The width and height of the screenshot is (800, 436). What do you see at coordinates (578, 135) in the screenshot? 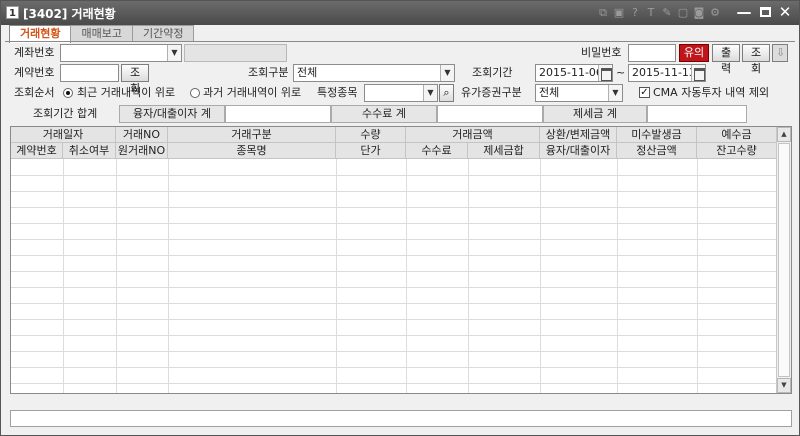
I see `col-repay-amount: 상환/변제금액` at bounding box center [578, 135].